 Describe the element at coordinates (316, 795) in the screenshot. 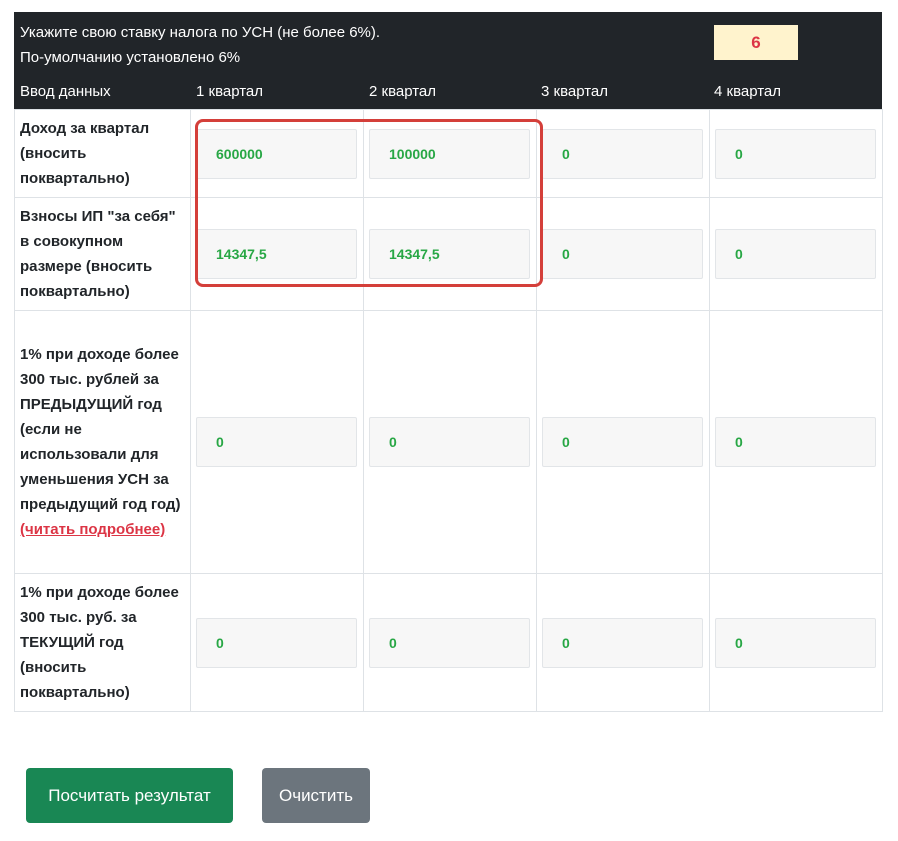

I see `clear-button: Очистить` at that location.